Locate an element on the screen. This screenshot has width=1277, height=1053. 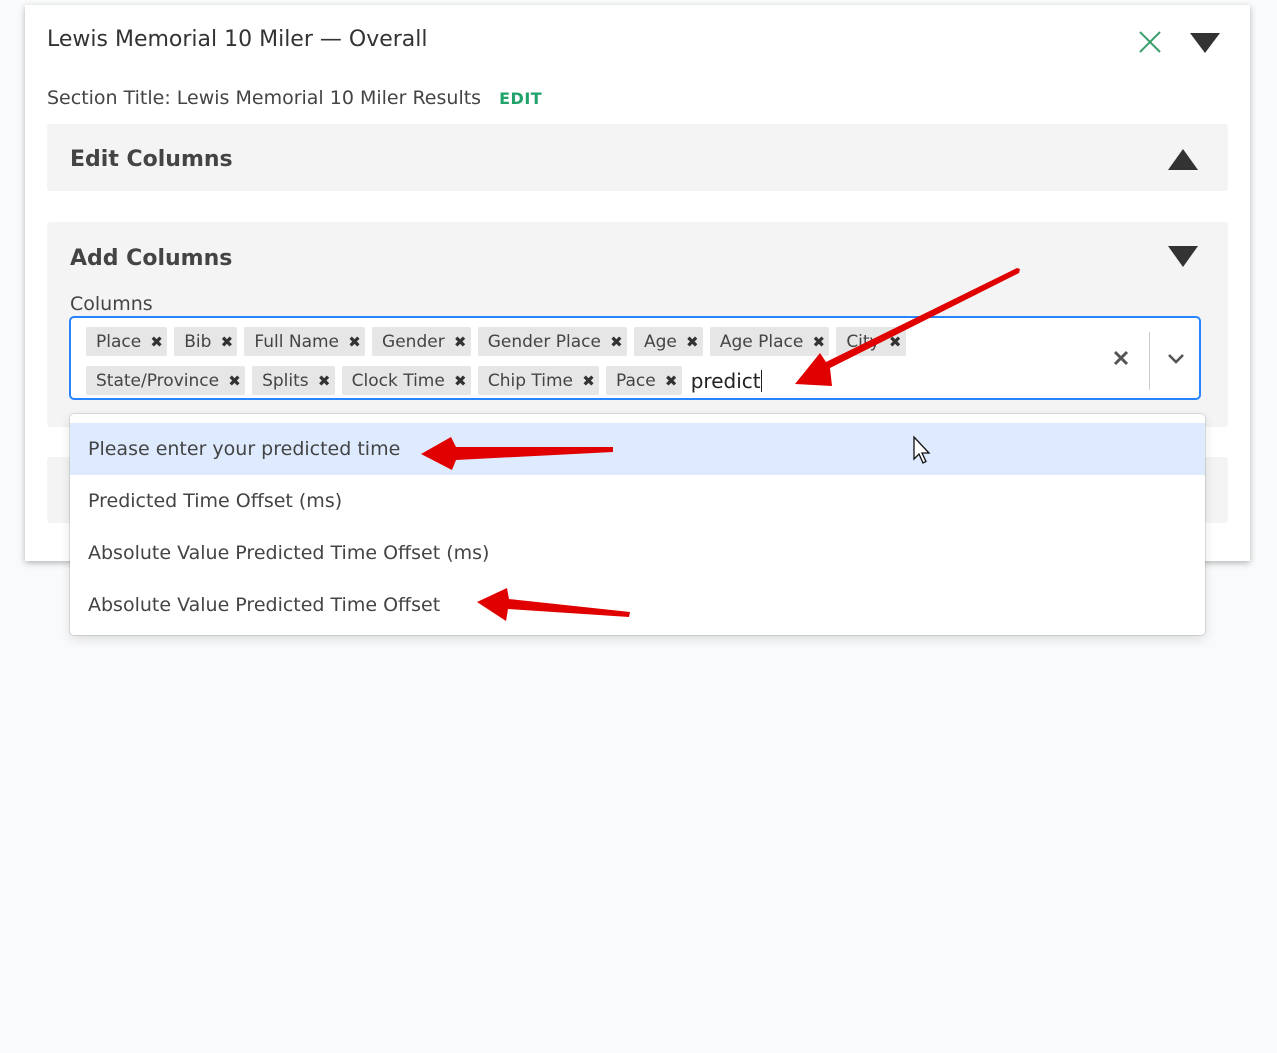
column-chip: Bib ✖ is located at coordinates (206, 341).